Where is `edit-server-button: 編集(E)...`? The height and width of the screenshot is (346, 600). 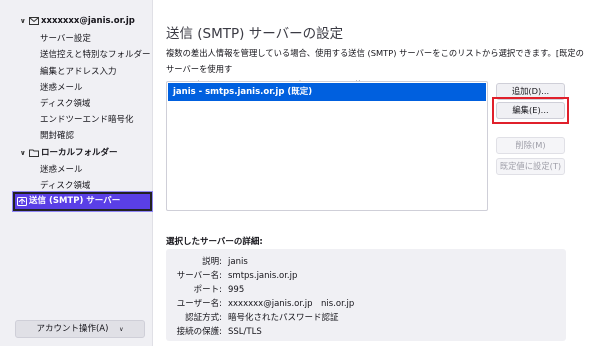
edit-server-button: 編集(E)... is located at coordinates (530, 110).